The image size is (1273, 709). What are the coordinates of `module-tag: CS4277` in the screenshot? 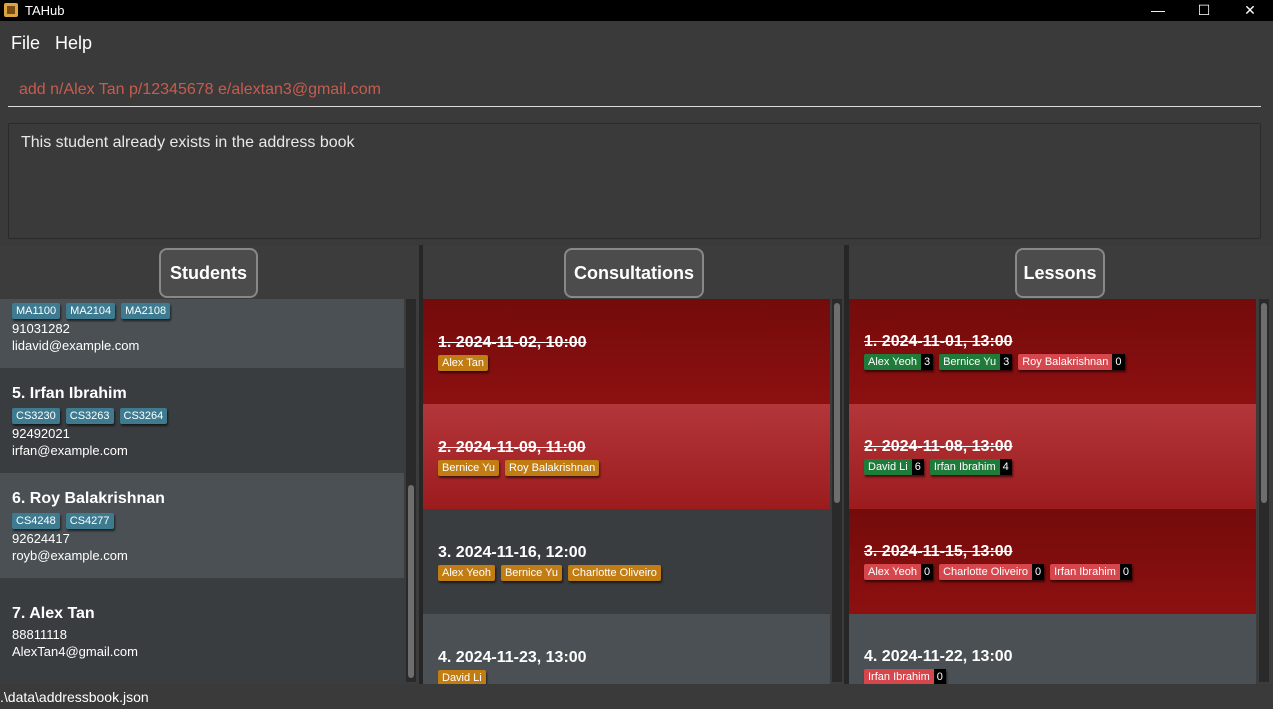 It's located at (89, 521).